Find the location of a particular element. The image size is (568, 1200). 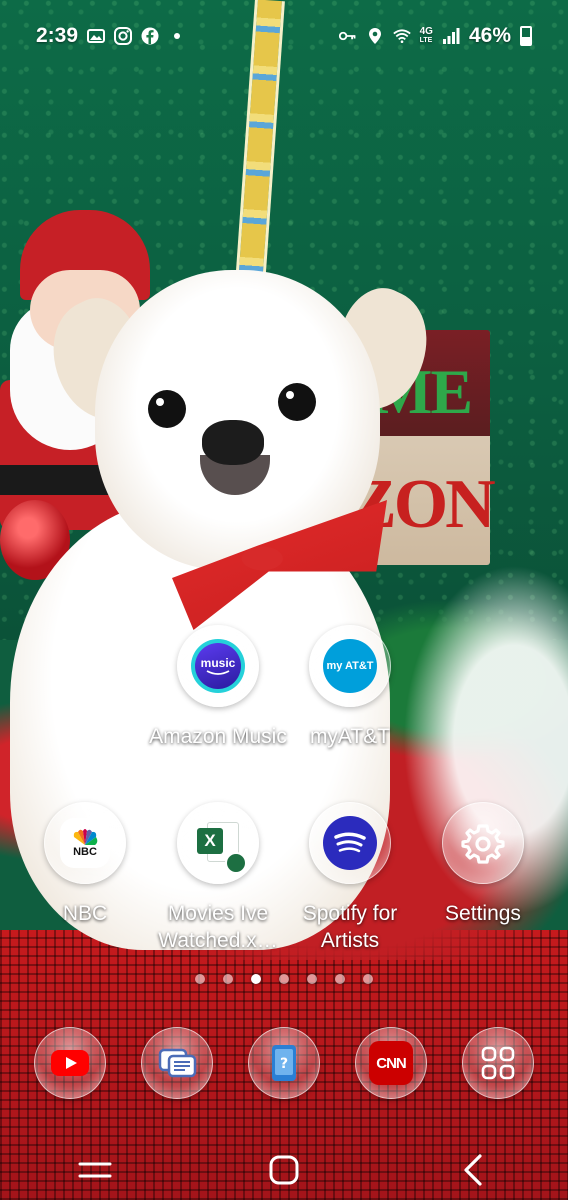

app-drawer-icon is located at coordinates (498, 1063).